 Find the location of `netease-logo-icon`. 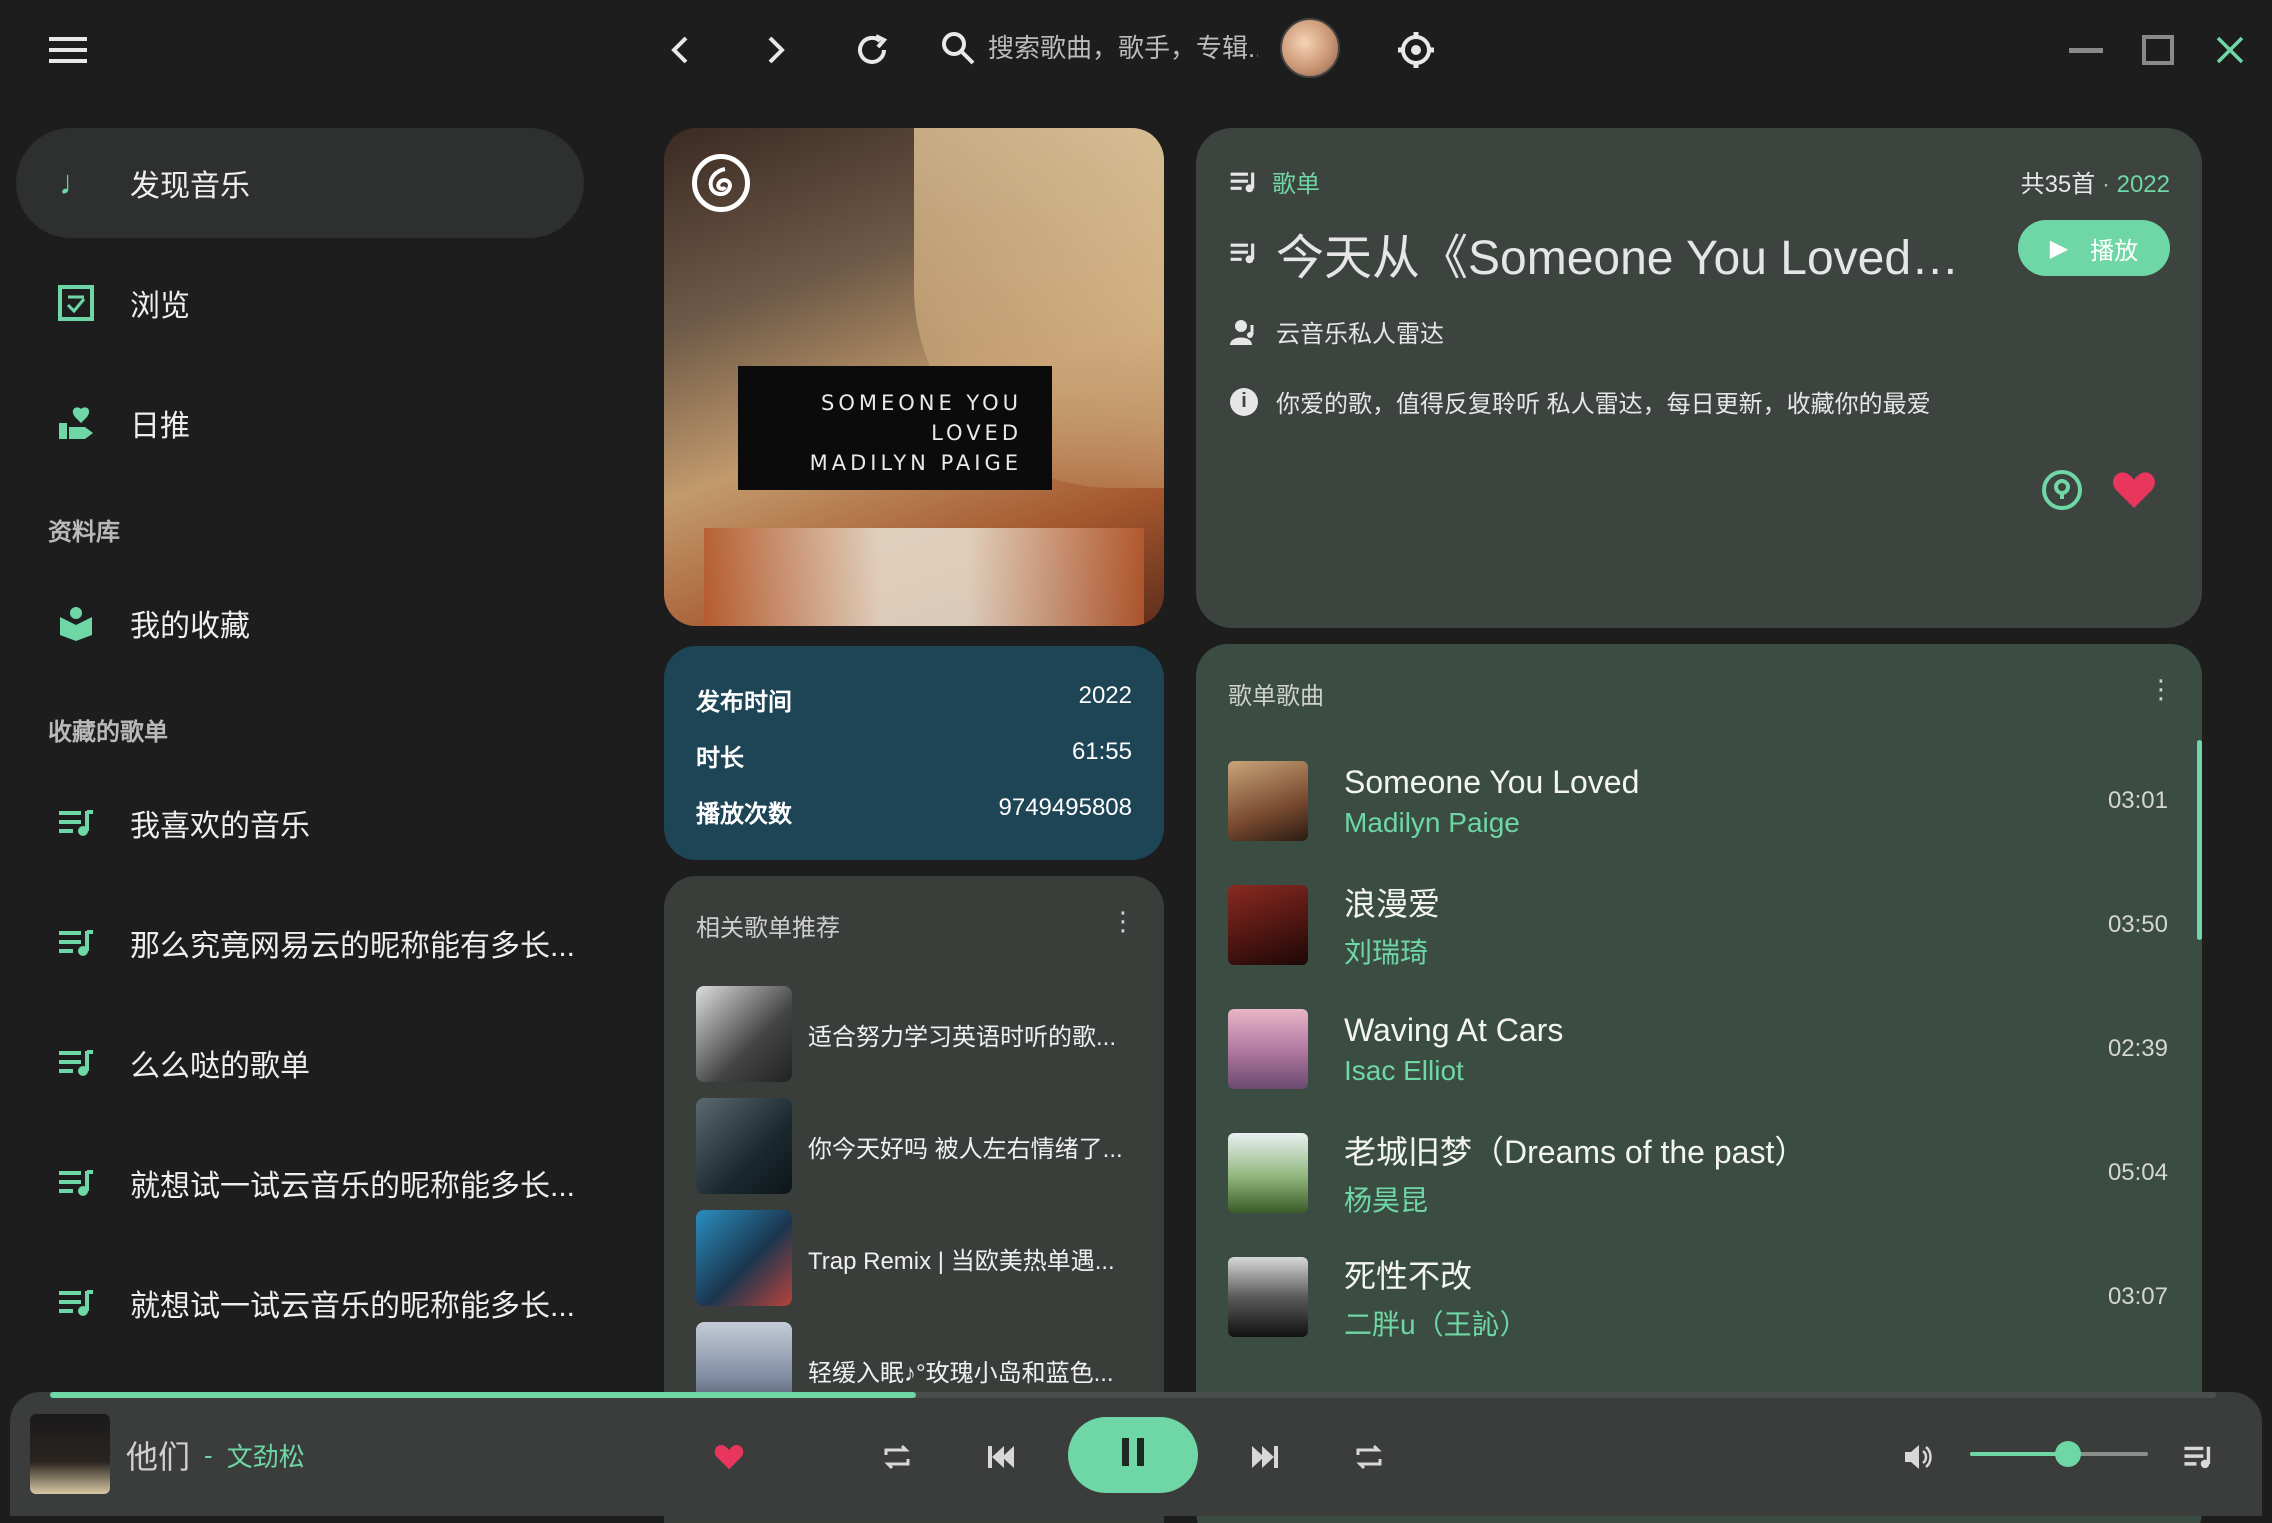

netease-logo-icon is located at coordinates (721, 183).